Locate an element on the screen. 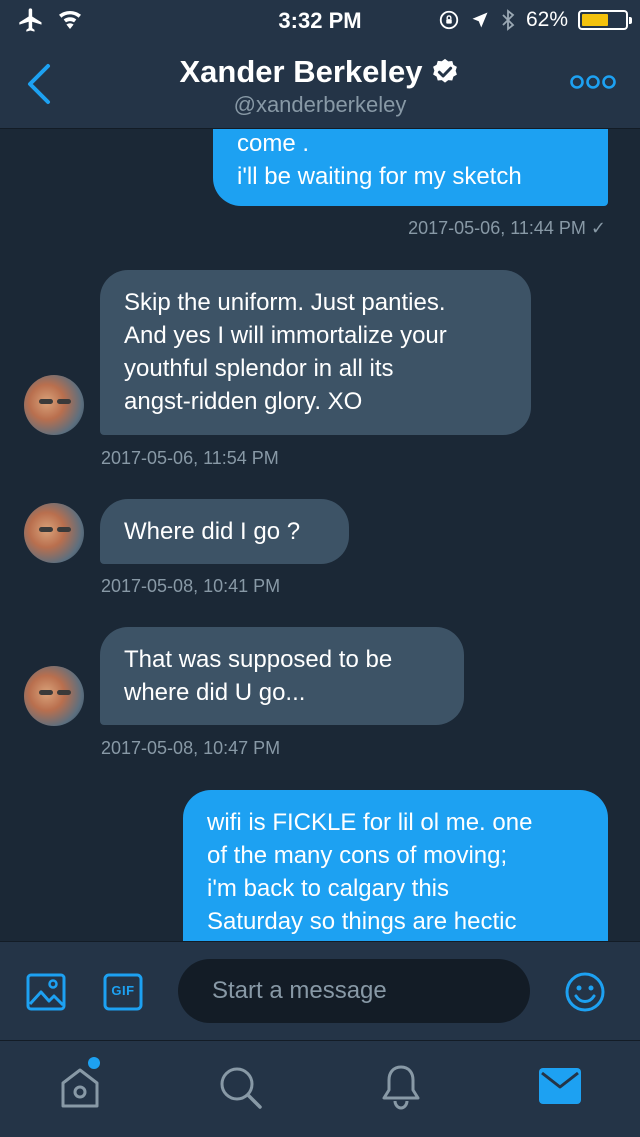 Image resolution: width=640 pixels, height=1137 pixels. outgoing-message-bubble: come . i'll be waiting for my sketch is located at coordinates (410, 167).